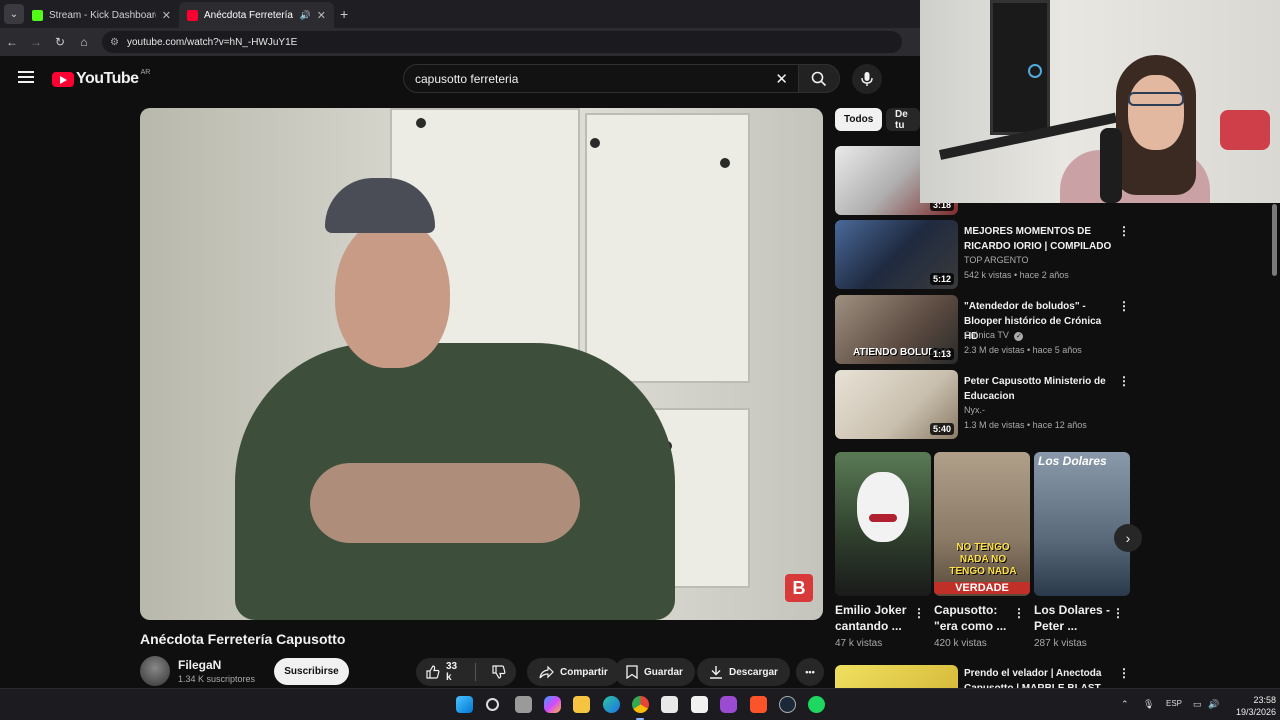 The height and width of the screenshot is (720, 1280). I want to click on scrollbar-thumb, so click(1274, 240).